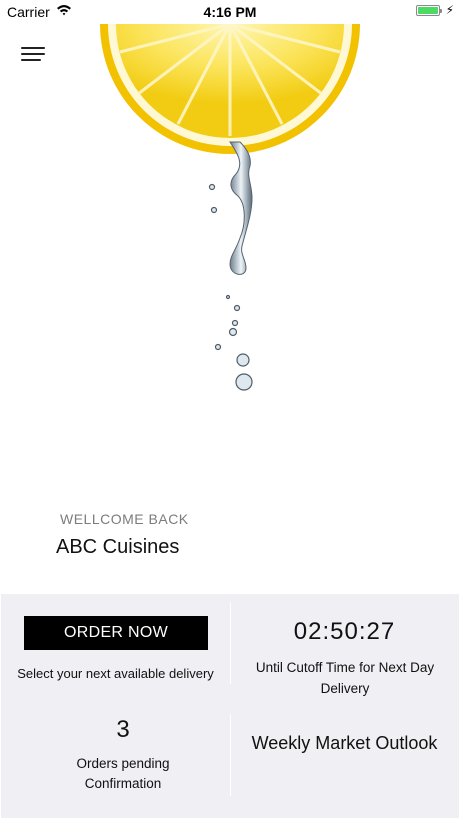 This screenshot has width=460, height=818. What do you see at coordinates (449, 10) in the screenshot?
I see `bolt-icon: ⚡` at bounding box center [449, 10].